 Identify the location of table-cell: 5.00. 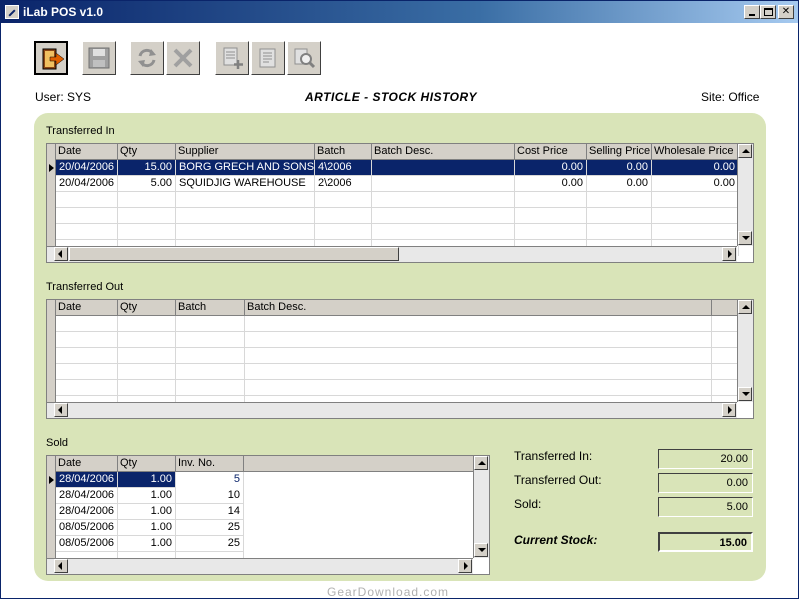
(147, 184).